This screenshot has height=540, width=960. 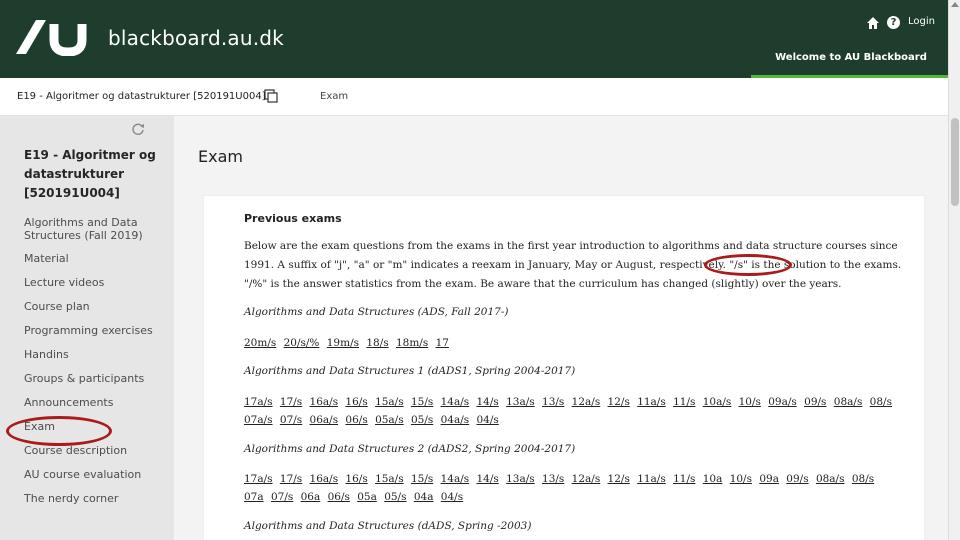 I want to click on breadcrumb-page: Exam, so click(x=334, y=96).